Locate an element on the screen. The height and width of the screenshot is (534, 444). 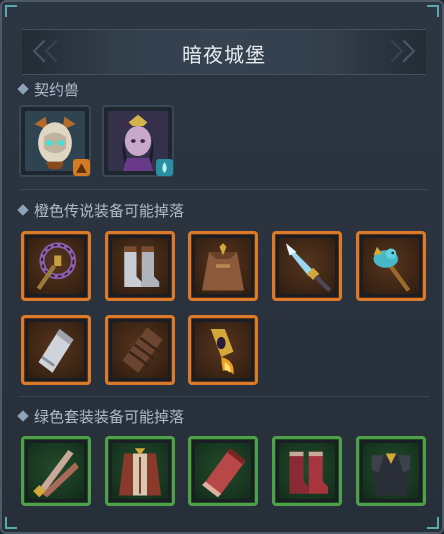
ice-blade-icon is located at coordinates (309, 268).